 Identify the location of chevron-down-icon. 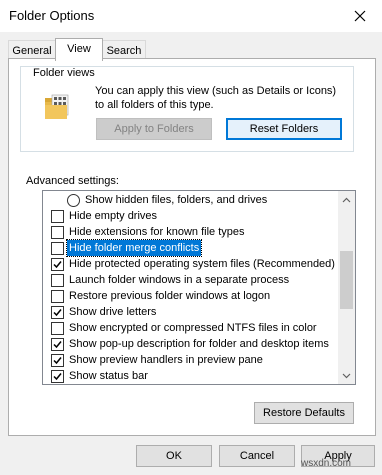
(346, 375).